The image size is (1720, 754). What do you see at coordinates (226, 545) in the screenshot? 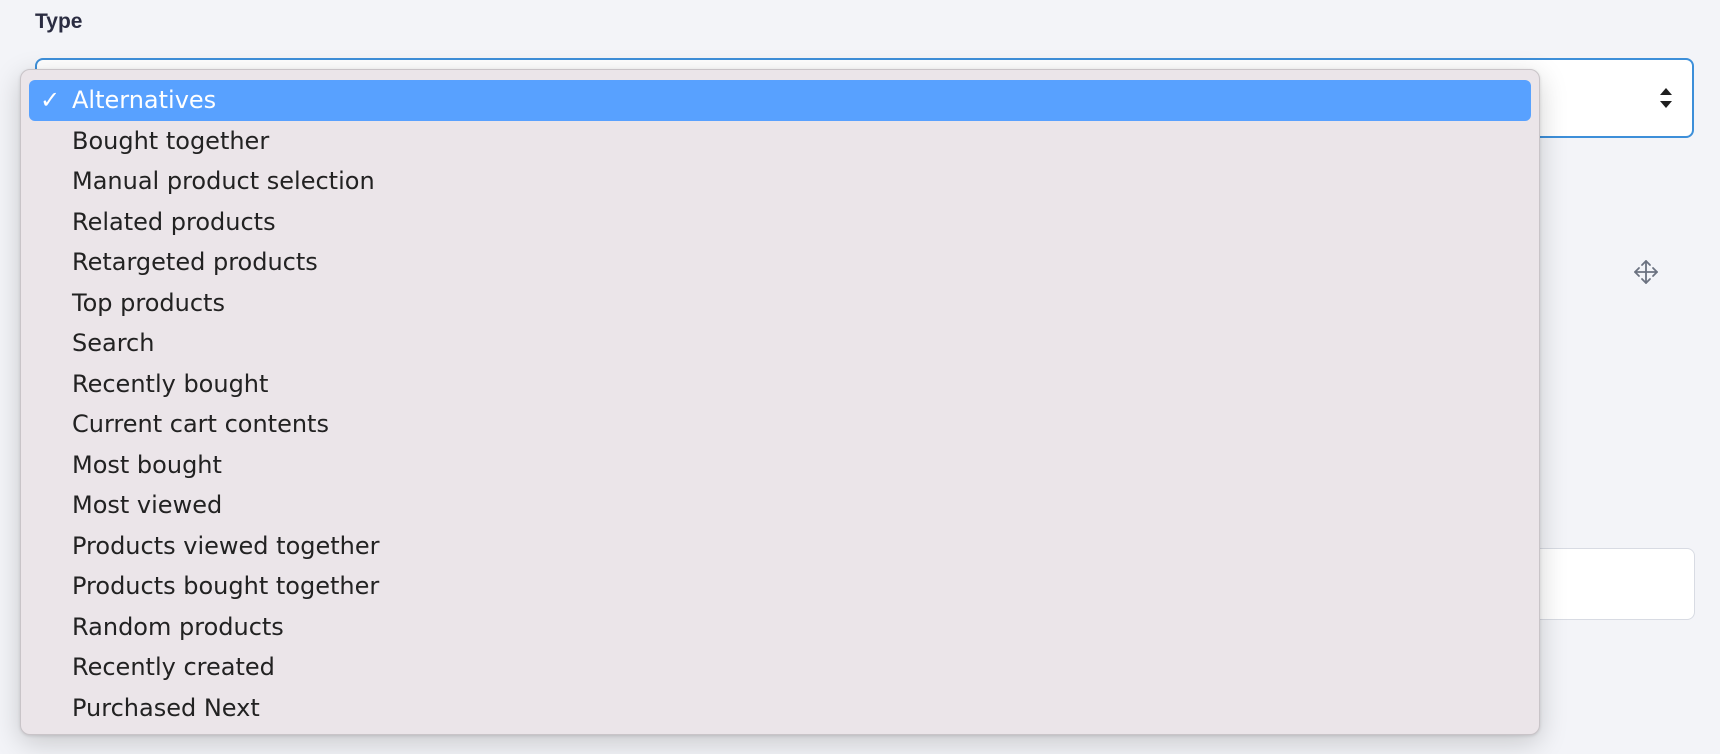
I see `dropdown-option-label: Products viewed together` at bounding box center [226, 545].